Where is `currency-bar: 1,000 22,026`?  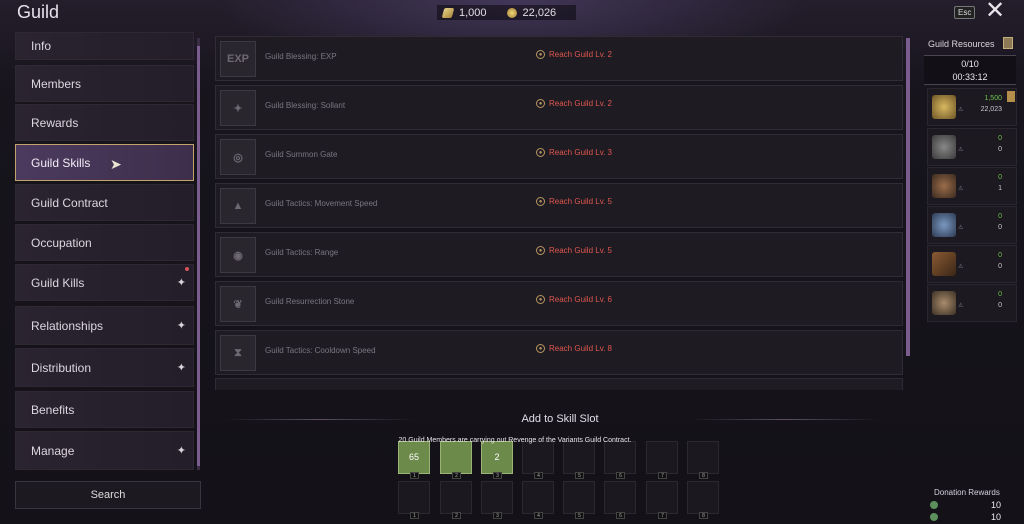
currency-bar: 1,000 22,026 is located at coordinates (507, 12).